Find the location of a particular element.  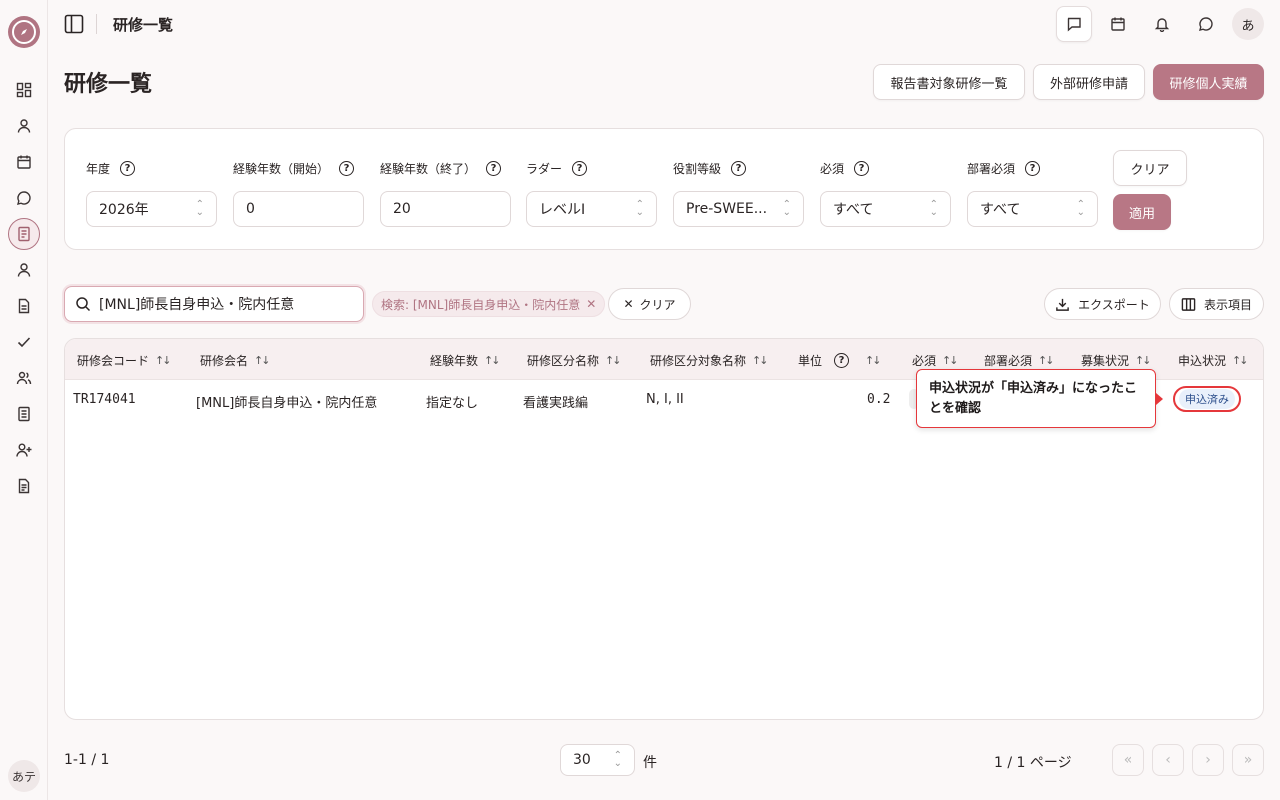

chevron-left-icon: ‹ is located at coordinates (1168, 760).